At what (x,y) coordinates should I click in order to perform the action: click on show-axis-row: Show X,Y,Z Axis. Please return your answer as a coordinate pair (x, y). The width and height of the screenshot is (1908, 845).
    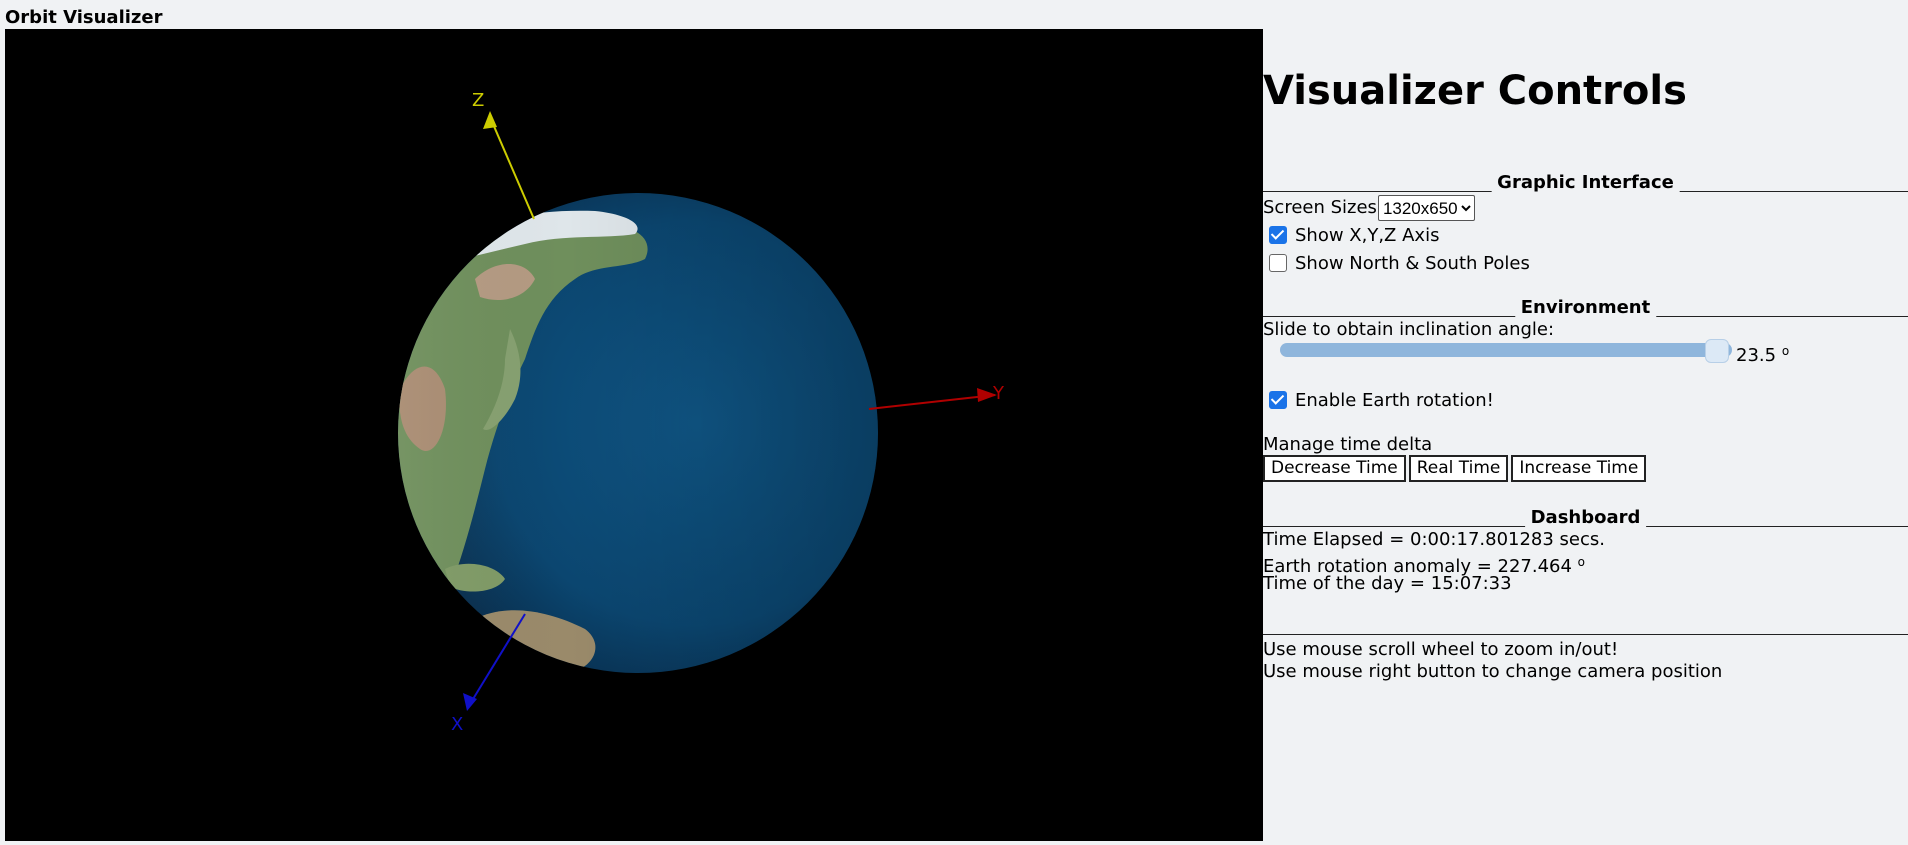
    Looking at the image, I should click on (1351, 236).